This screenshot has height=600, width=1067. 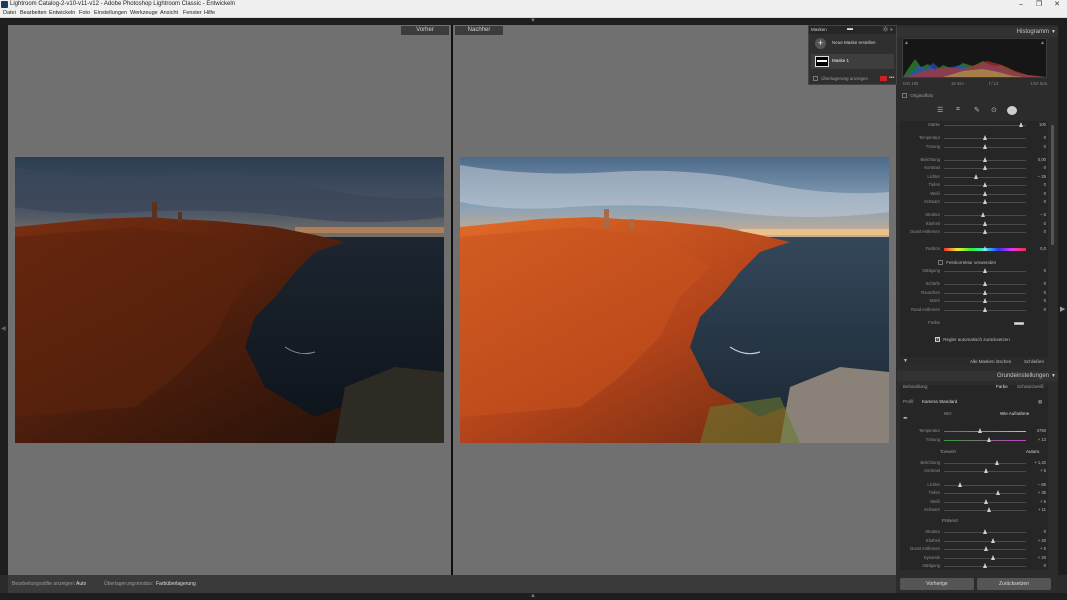 What do you see at coordinates (1014, 584) in the screenshot?
I see `reset-button: Zurücksetzen` at bounding box center [1014, 584].